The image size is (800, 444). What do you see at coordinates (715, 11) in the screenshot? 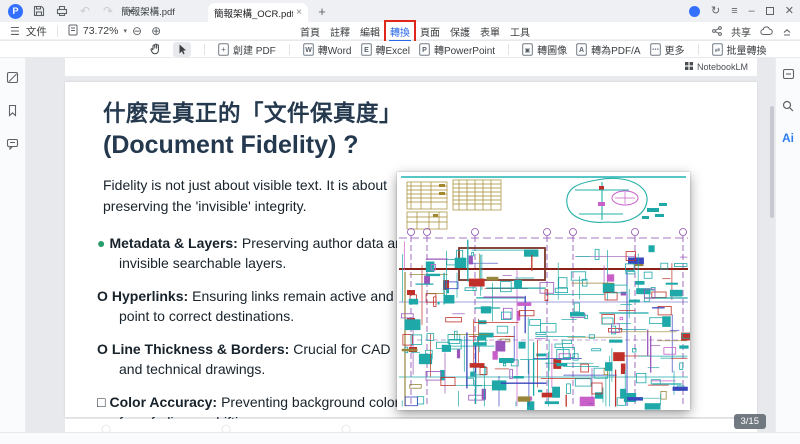
I see `sync-icon: ↻` at bounding box center [715, 11].